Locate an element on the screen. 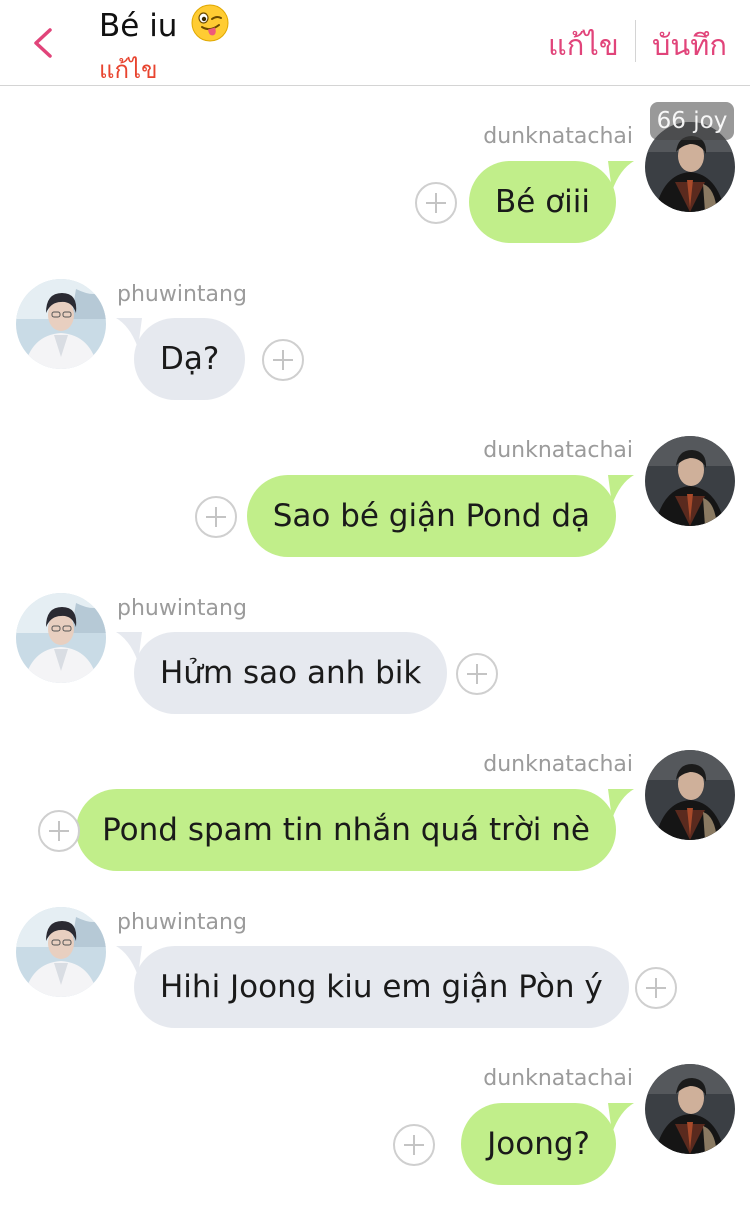 This screenshot has width=750, height=1206. joy-badge: 66 joy is located at coordinates (692, 121).